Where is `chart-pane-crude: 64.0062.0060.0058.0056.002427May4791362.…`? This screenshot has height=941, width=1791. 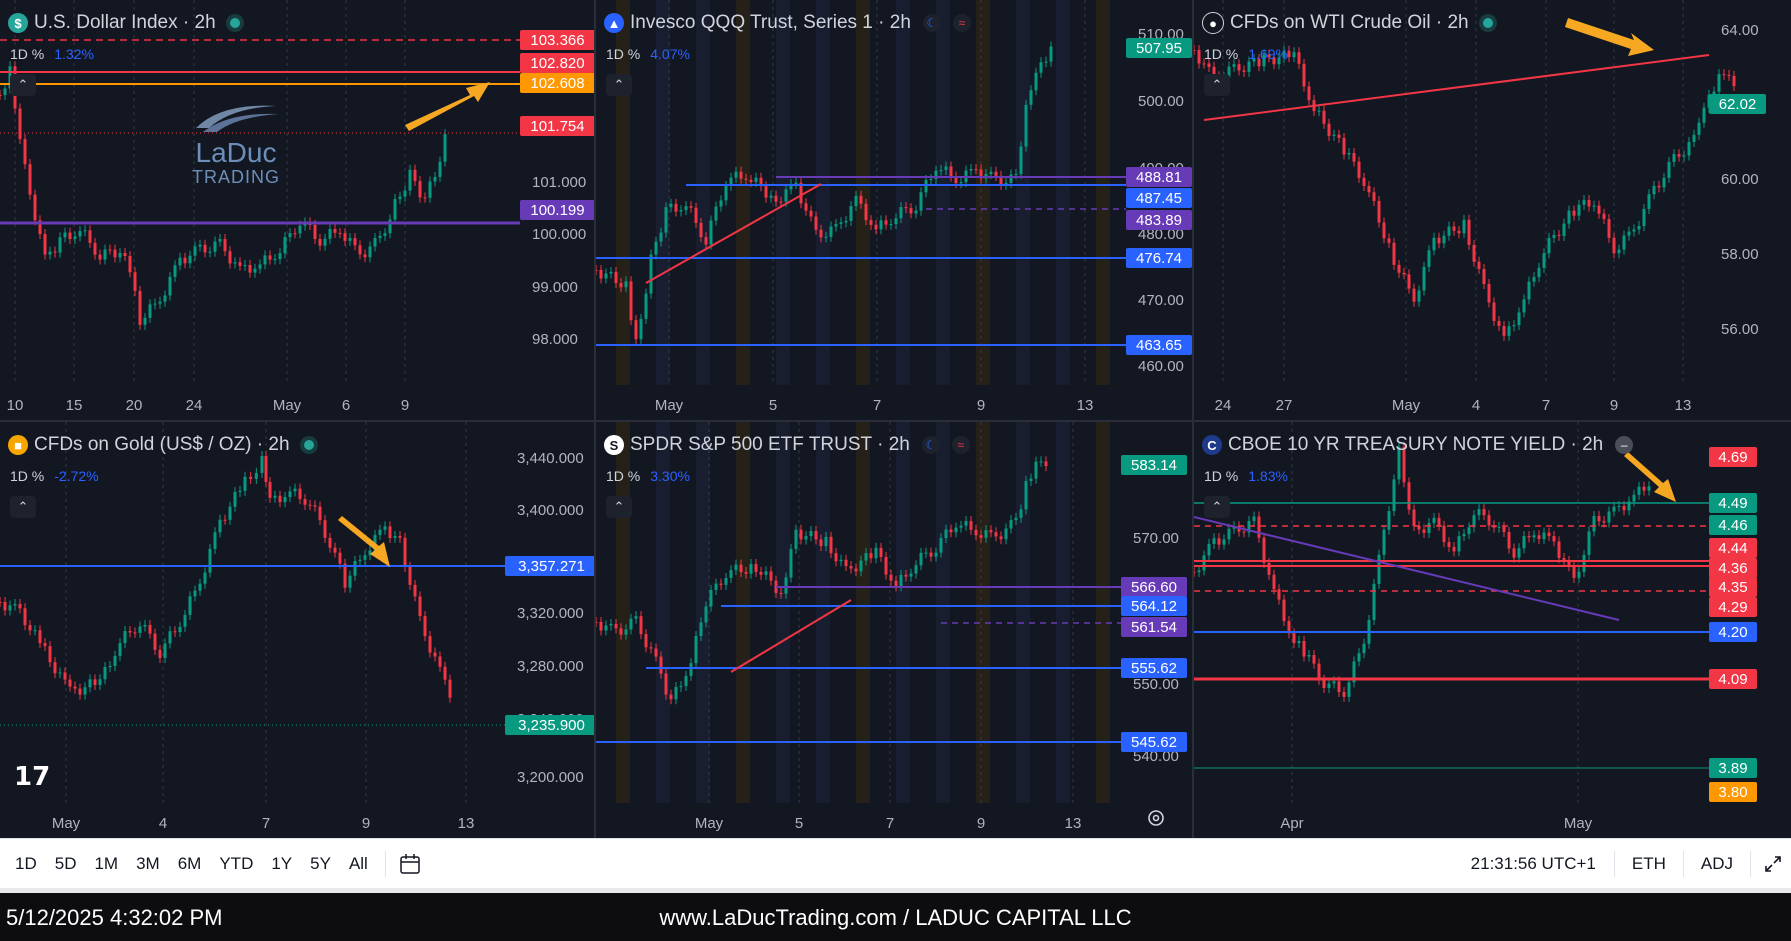 chart-pane-crude: 64.0062.0060.0058.0056.002427May4791362.… is located at coordinates (1492, 210).